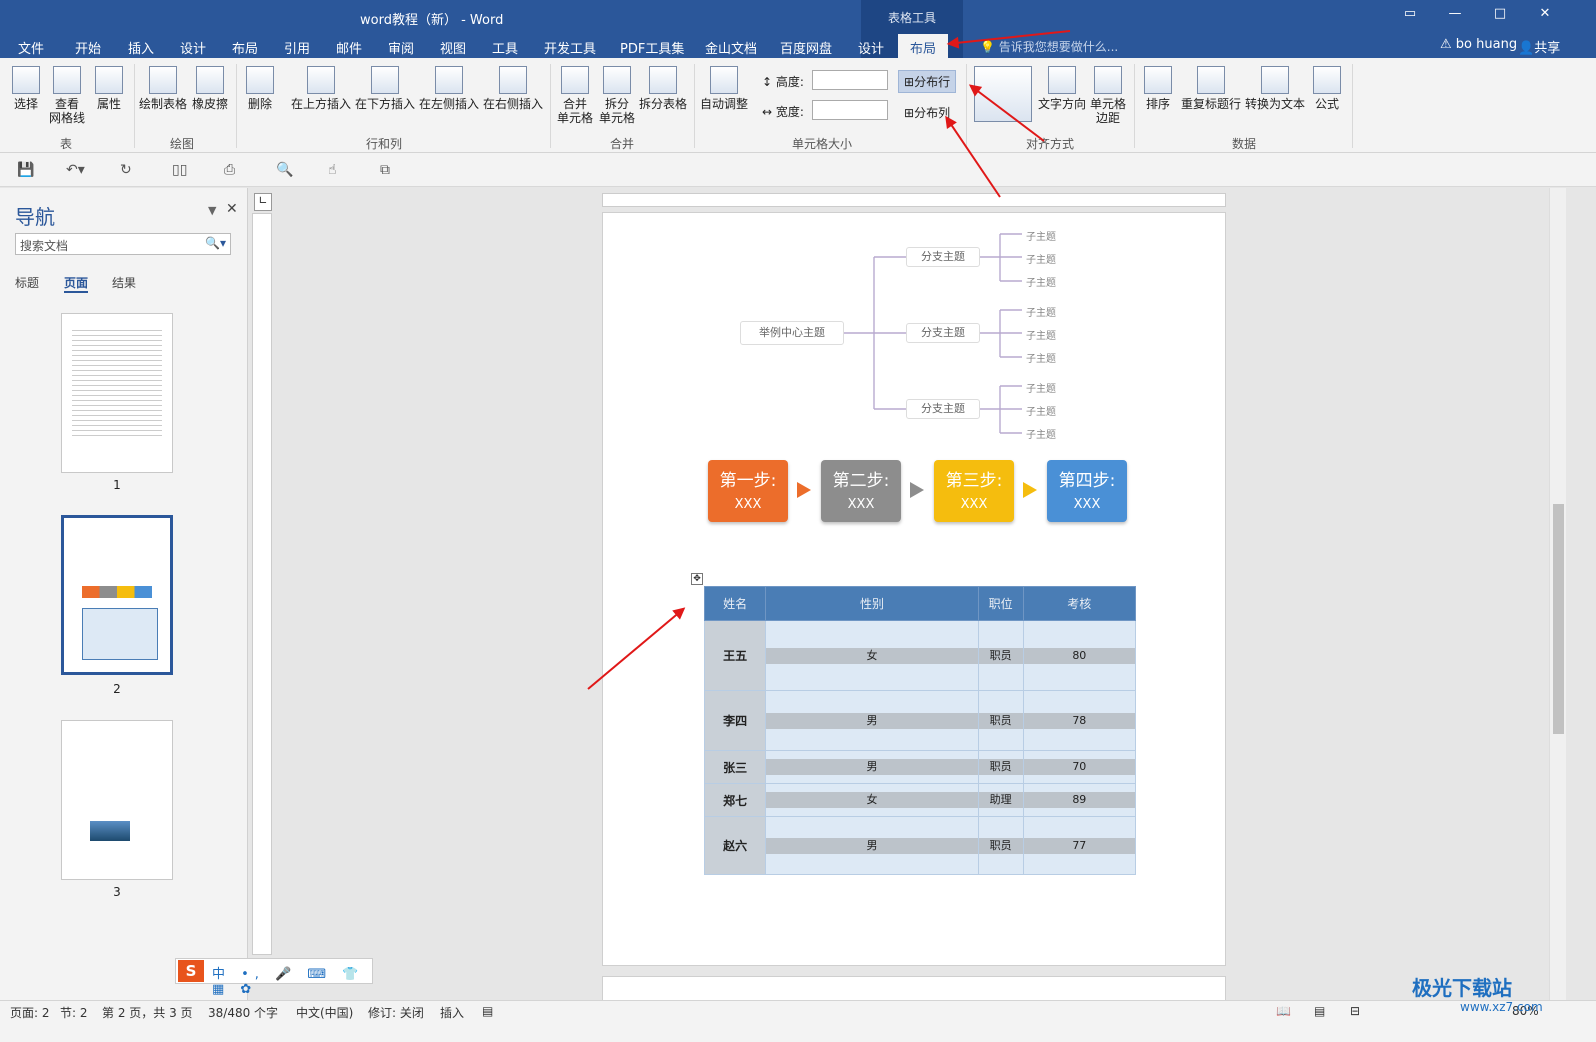  I want to click on properties-button: 属性, so click(109, 88).